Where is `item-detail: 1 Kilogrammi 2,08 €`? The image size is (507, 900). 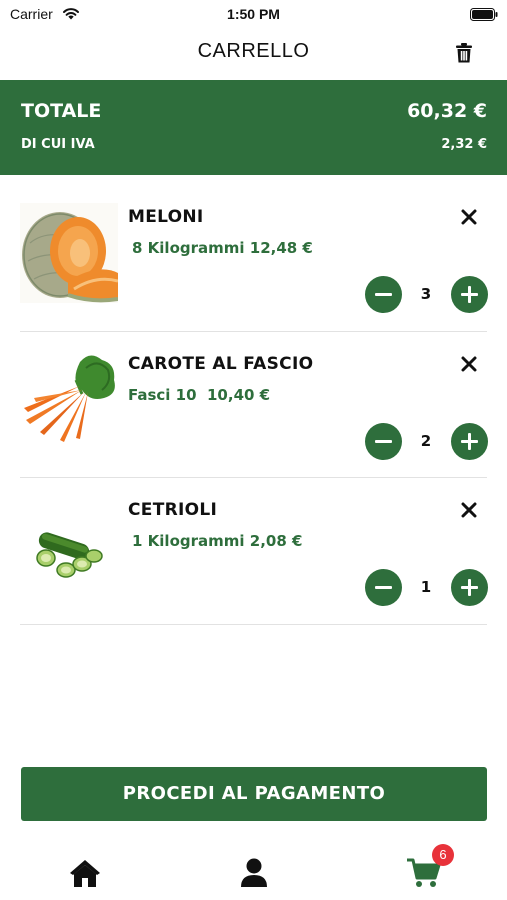 item-detail: 1 Kilogrammi 2,08 € is located at coordinates (217, 541).